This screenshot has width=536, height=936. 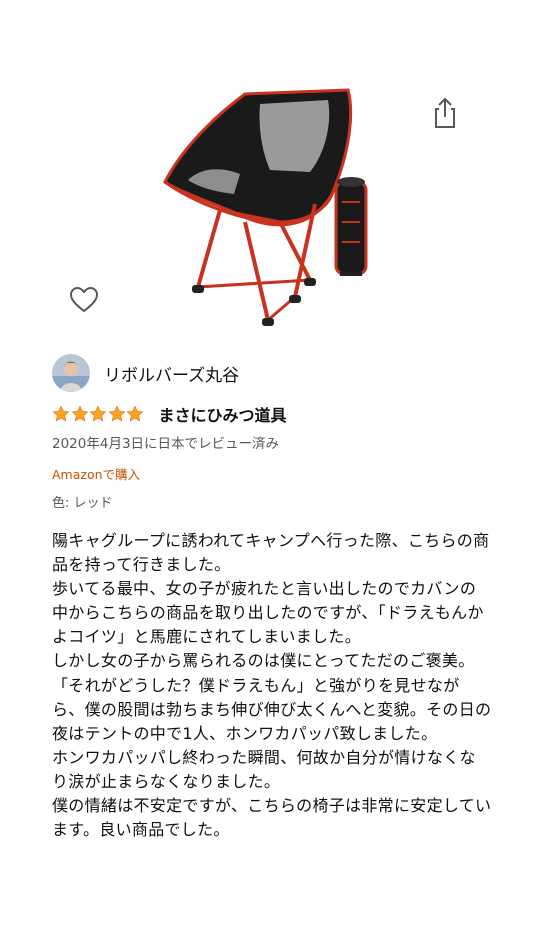 What do you see at coordinates (272, 818) in the screenshot?
I see `review-paragraph: 僕の情緒は不安定ですが、こちらの椅子は非常に安定しています。良い商品でした。` at bounding box center [272, 818].